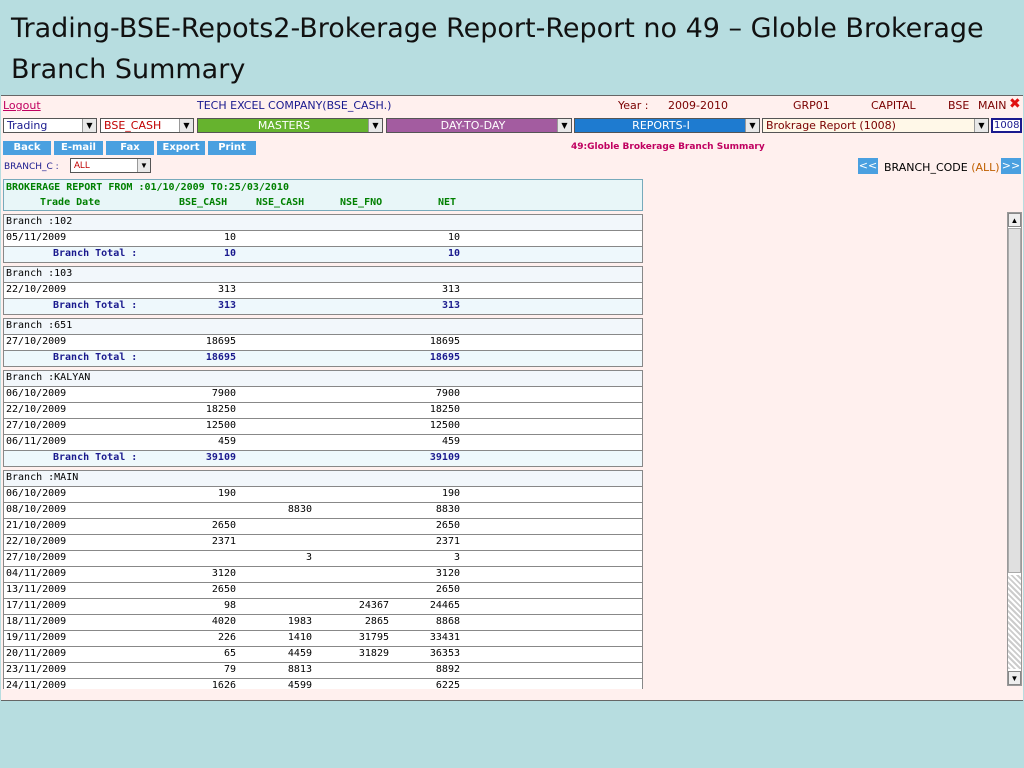 Image resolution: width=1024 pixels, height=768 pixels. Describe the element at coordinates (36, 493) in the screenshot. I see `cell-trade-date: 06/10/2009` at that location.